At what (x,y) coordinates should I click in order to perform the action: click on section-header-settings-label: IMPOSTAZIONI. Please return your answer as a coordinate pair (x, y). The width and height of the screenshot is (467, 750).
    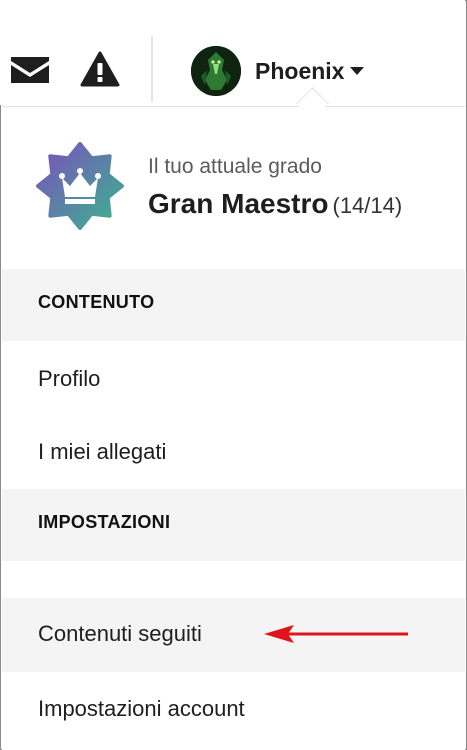
    Looking at the image, I should click on (104, 522).